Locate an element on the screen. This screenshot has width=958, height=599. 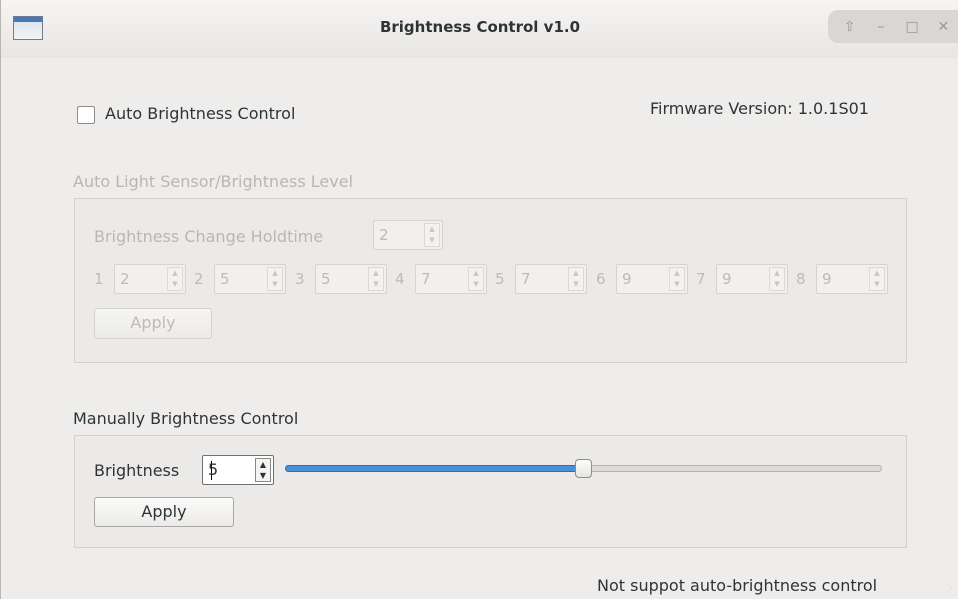
status-message: Not suppot auto-brightness control is located at coordinates (737, 585).